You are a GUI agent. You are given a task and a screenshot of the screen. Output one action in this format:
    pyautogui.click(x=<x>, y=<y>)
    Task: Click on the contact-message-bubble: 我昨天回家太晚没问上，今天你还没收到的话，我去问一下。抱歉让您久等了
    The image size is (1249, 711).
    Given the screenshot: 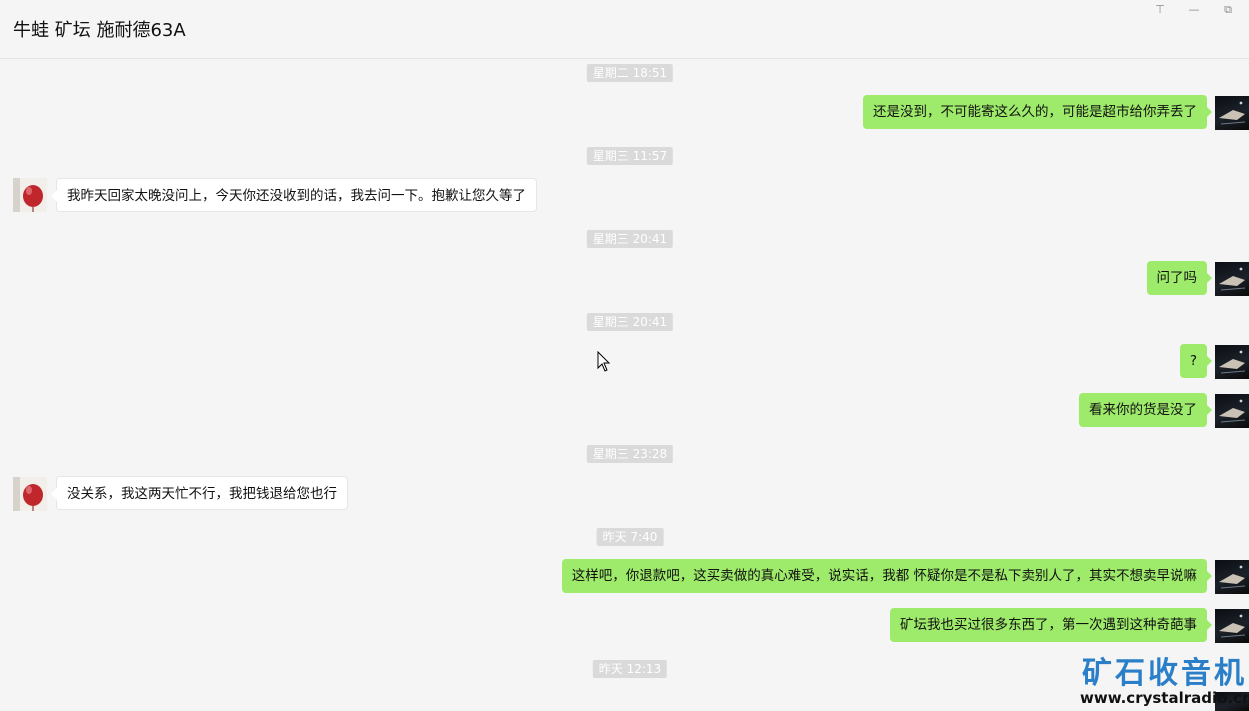 What is the action you would take?
    pyautogui.click(x=294, y=195)
    